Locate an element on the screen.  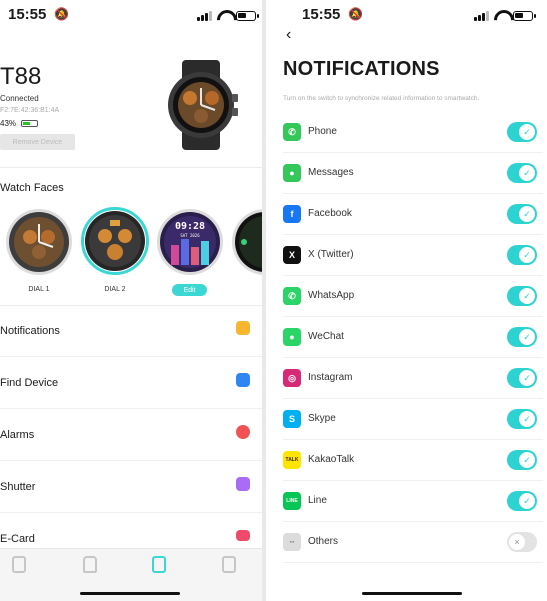
notification-row: LINE Line ✓ is located at coordinates (413, 501).